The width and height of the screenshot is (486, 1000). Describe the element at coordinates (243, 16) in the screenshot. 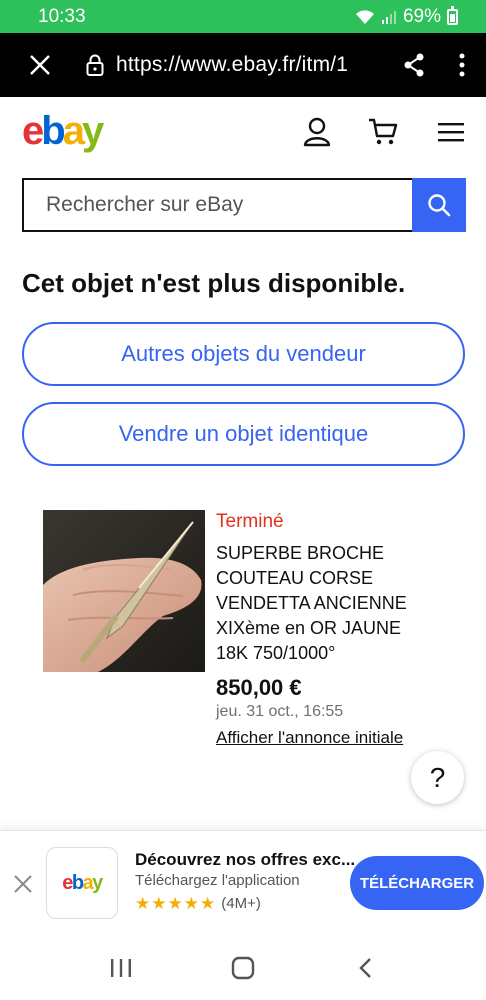

I see `status-bar: 10:33 69%` at that location.